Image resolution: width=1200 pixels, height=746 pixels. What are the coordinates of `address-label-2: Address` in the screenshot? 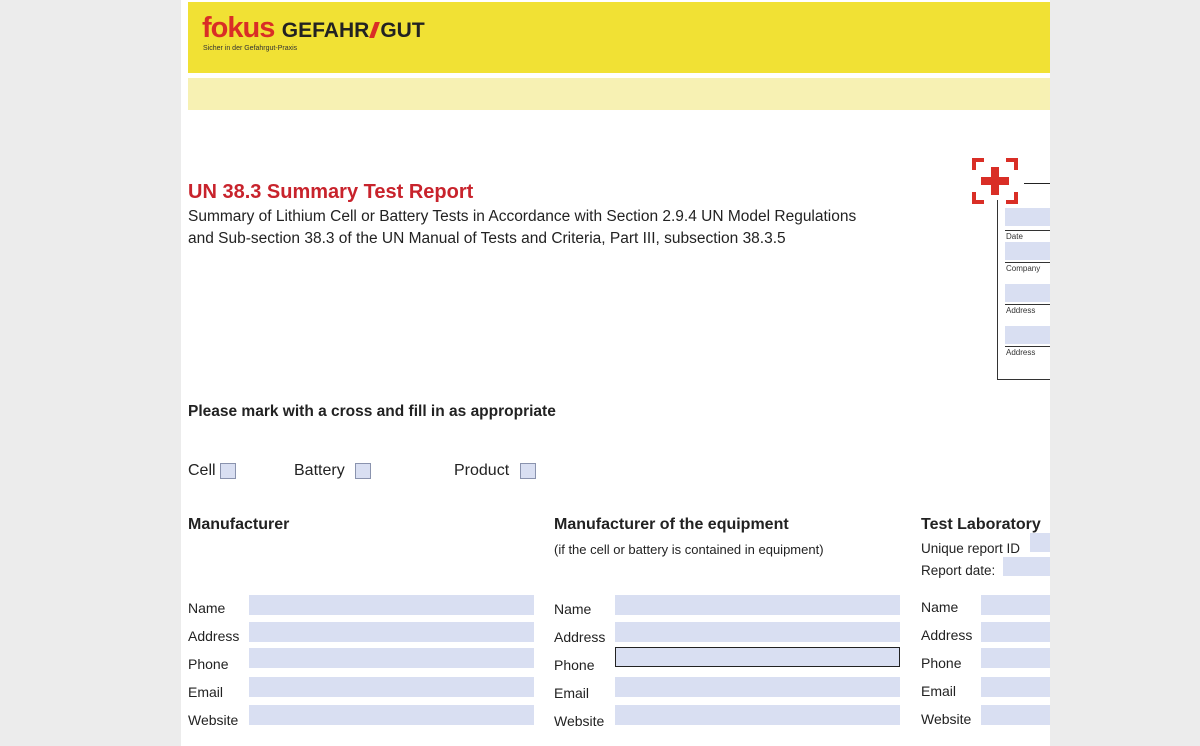 It's located at (1021, 352).